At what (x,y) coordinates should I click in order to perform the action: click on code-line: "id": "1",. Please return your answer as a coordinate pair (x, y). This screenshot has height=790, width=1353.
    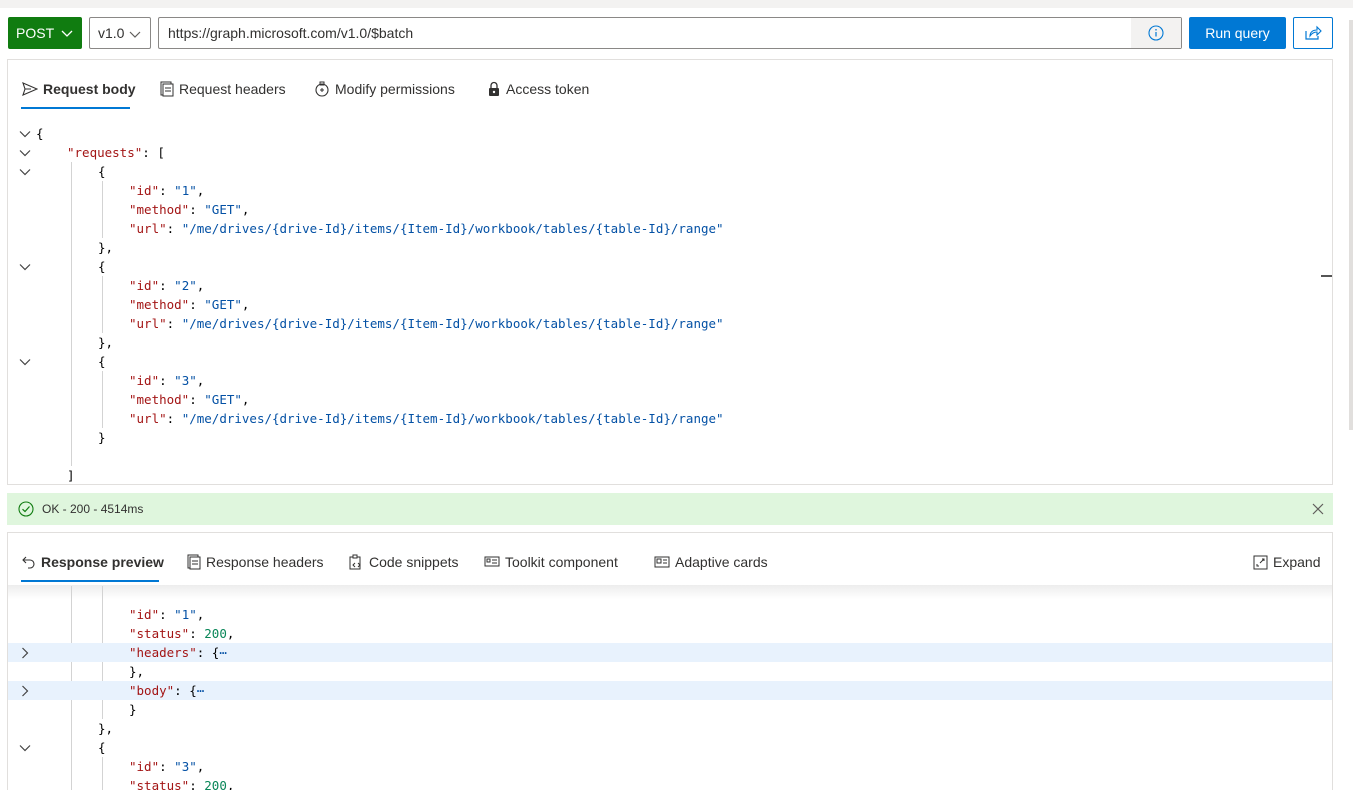
    Looking at the image, I should click on (670, 190).